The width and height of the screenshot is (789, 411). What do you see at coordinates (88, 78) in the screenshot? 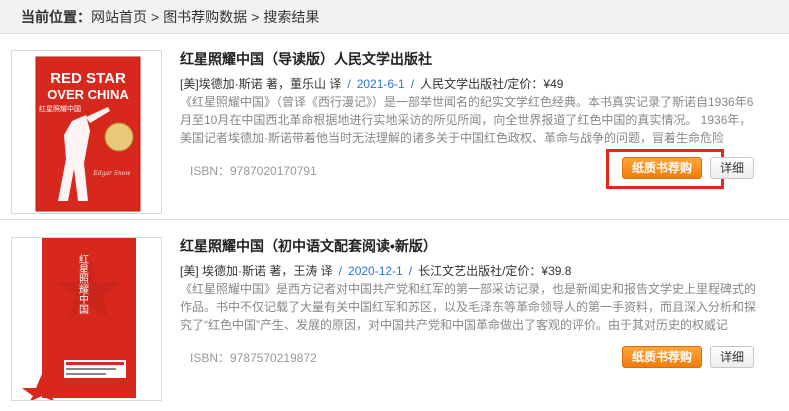
I see `cover-title-en-1: RED STAR` at bounding box center [88, 78].